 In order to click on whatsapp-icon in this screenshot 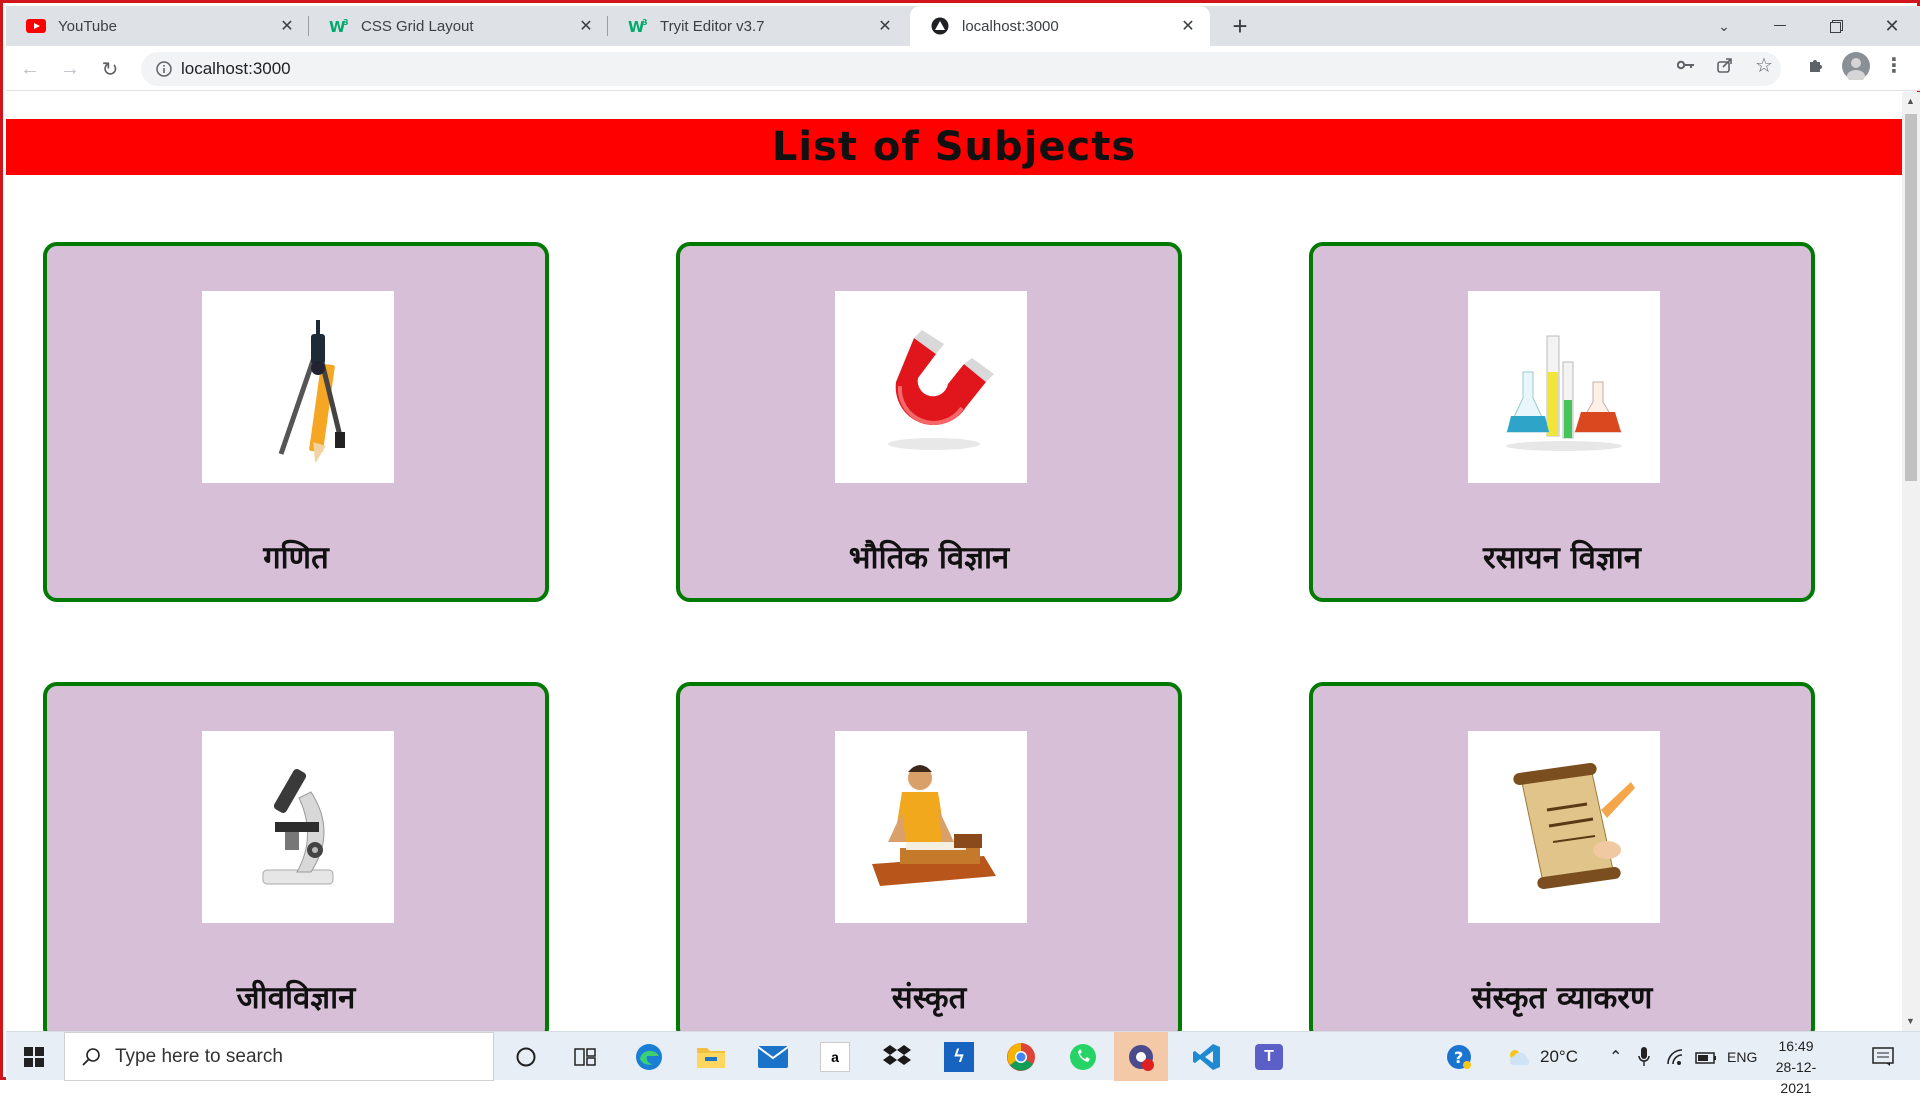, I will do `click(1083, 1056)`.